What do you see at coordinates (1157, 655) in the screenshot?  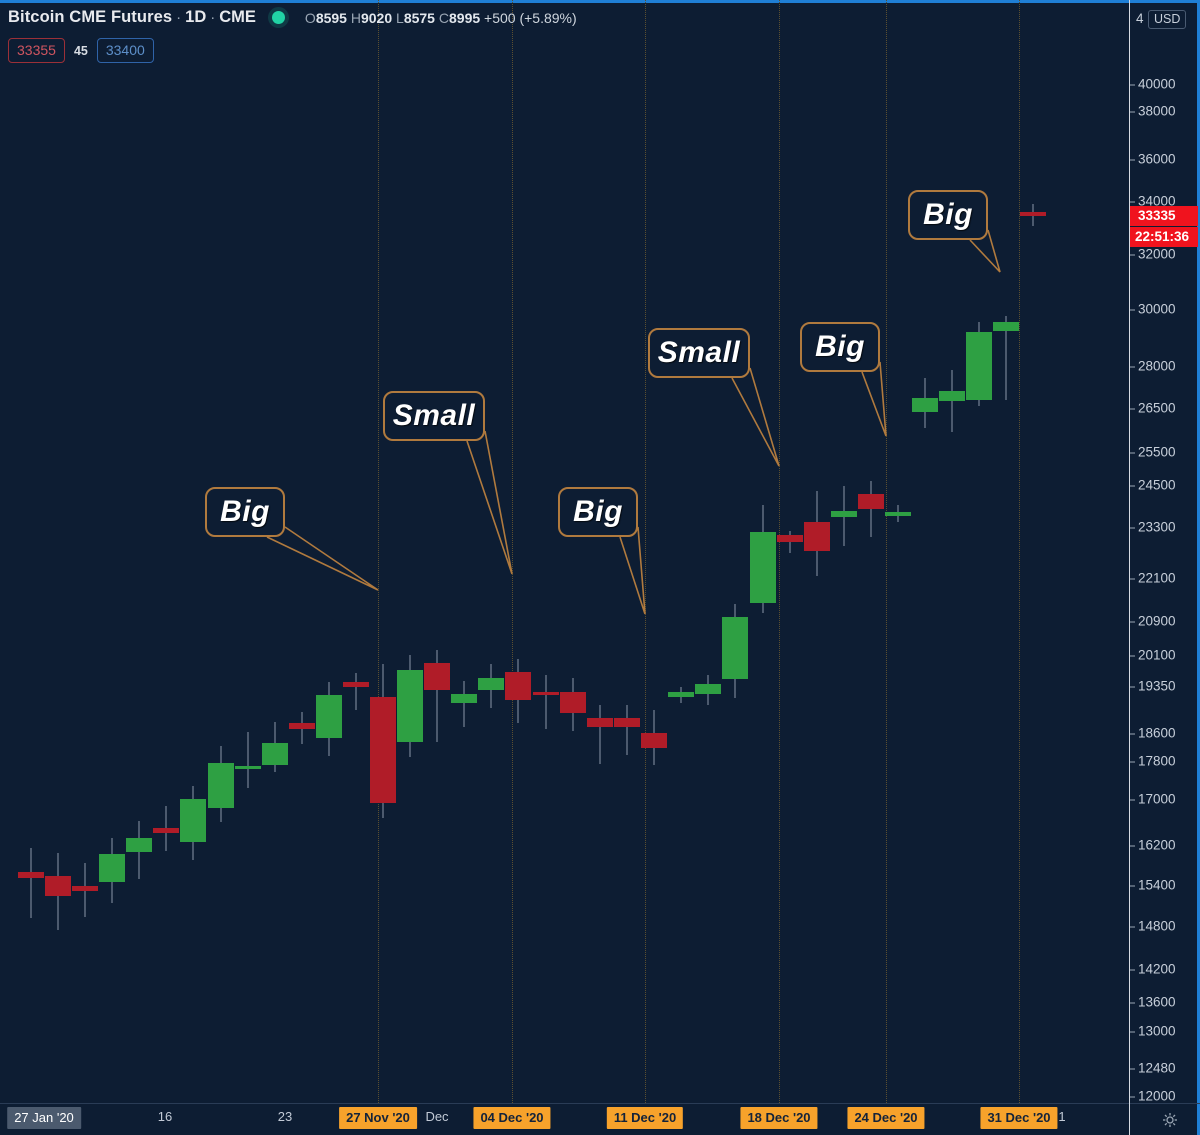 I see `price-axis-tick-label: 20100` at bounding box center [1157, 655].